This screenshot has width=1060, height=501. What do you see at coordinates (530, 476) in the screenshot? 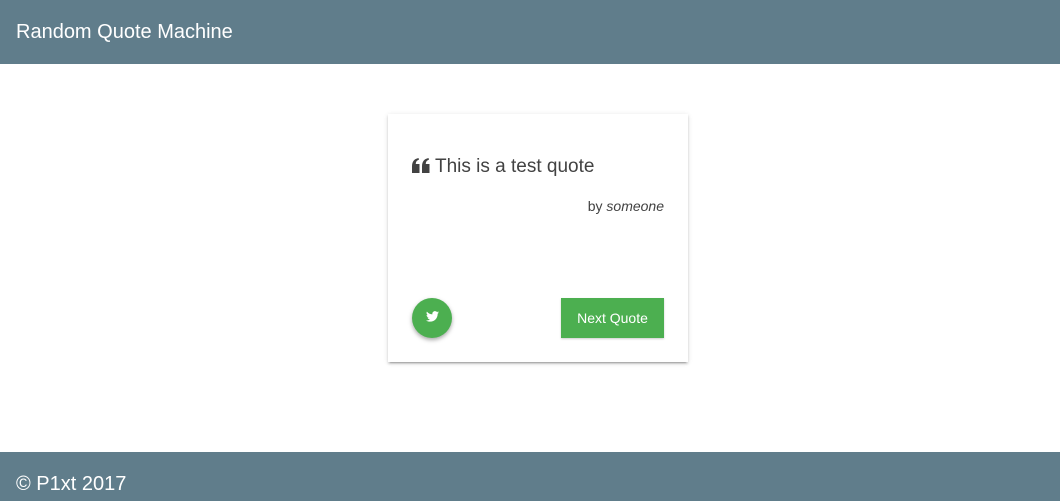
I see `footer: © P1xt 2017` at bounding box center [530, 476].